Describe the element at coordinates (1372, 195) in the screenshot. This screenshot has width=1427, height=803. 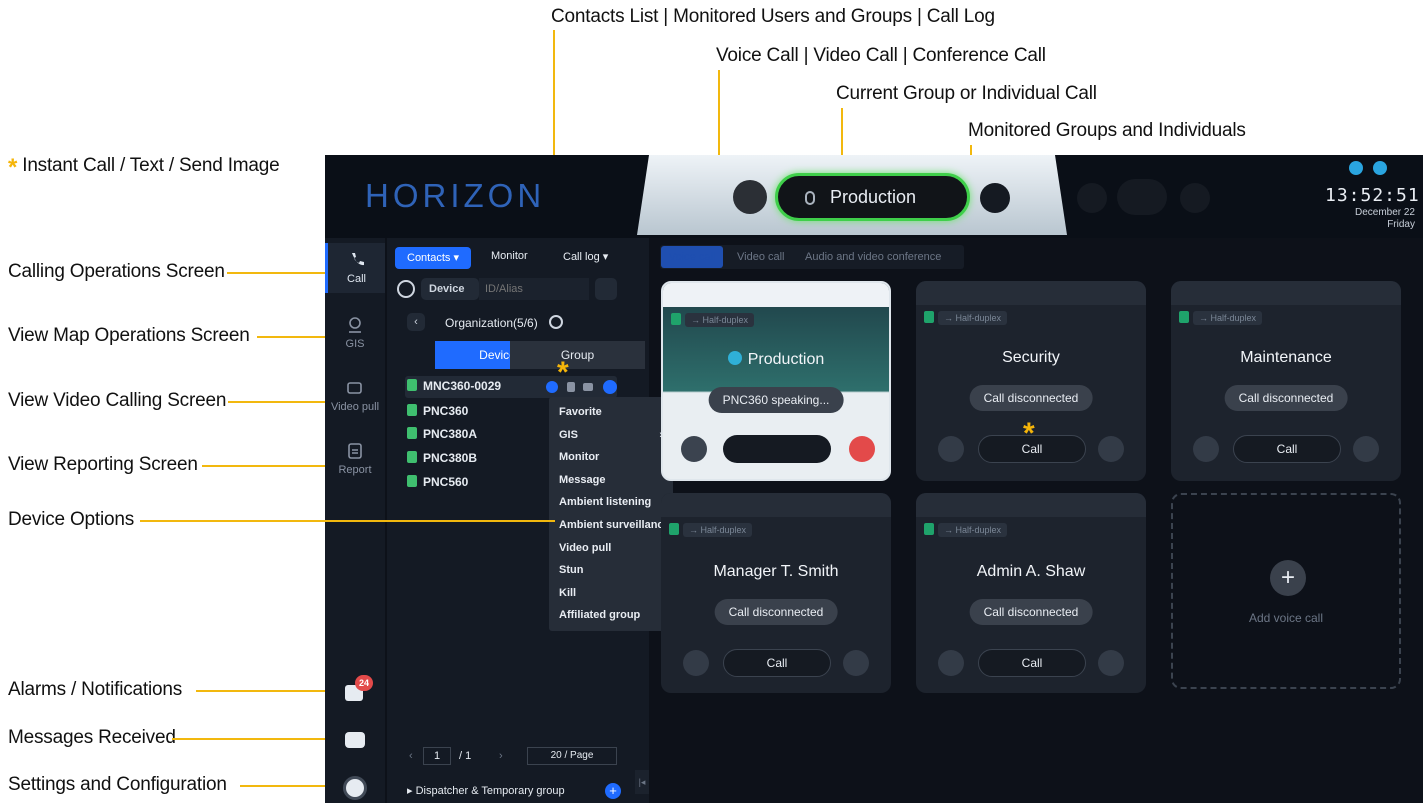
I see `clock-time: 13:52:51` at that location.